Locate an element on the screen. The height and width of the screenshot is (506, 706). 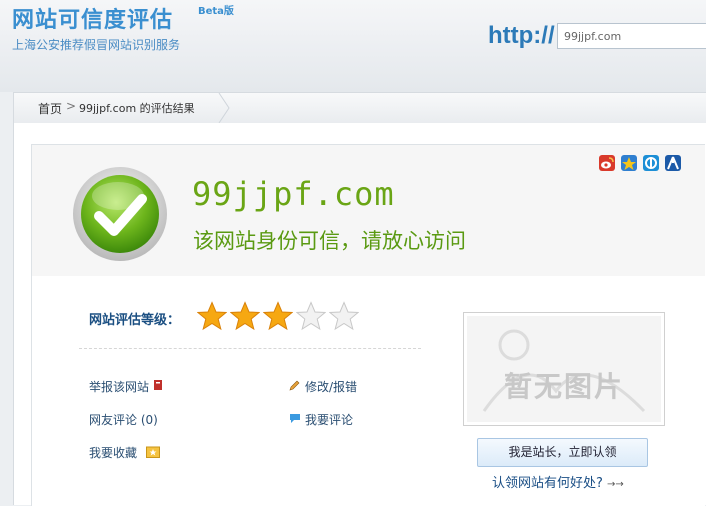
breadcrumb-home-link: 首页 is located at coordinates (50, 108).